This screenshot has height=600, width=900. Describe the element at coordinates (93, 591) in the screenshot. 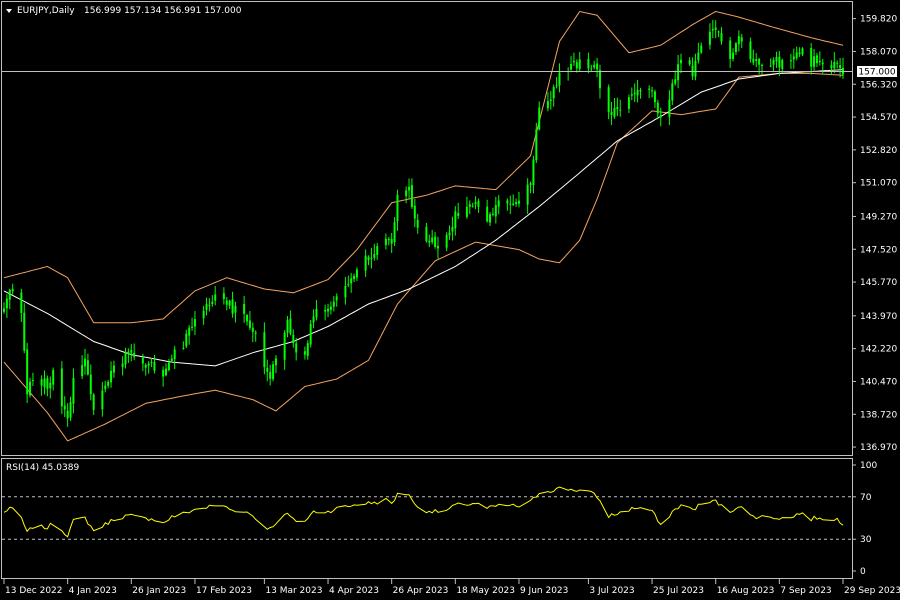

I see `date-tick-label: 4 Jan 2023` at that location.